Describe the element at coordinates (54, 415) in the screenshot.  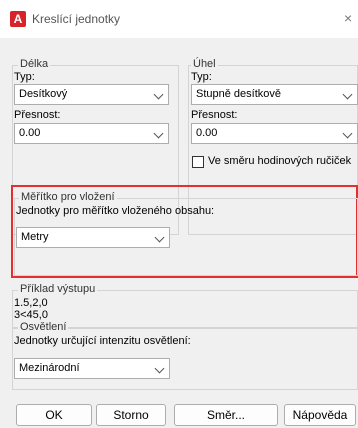
I see `ok-button: OK` at that location.